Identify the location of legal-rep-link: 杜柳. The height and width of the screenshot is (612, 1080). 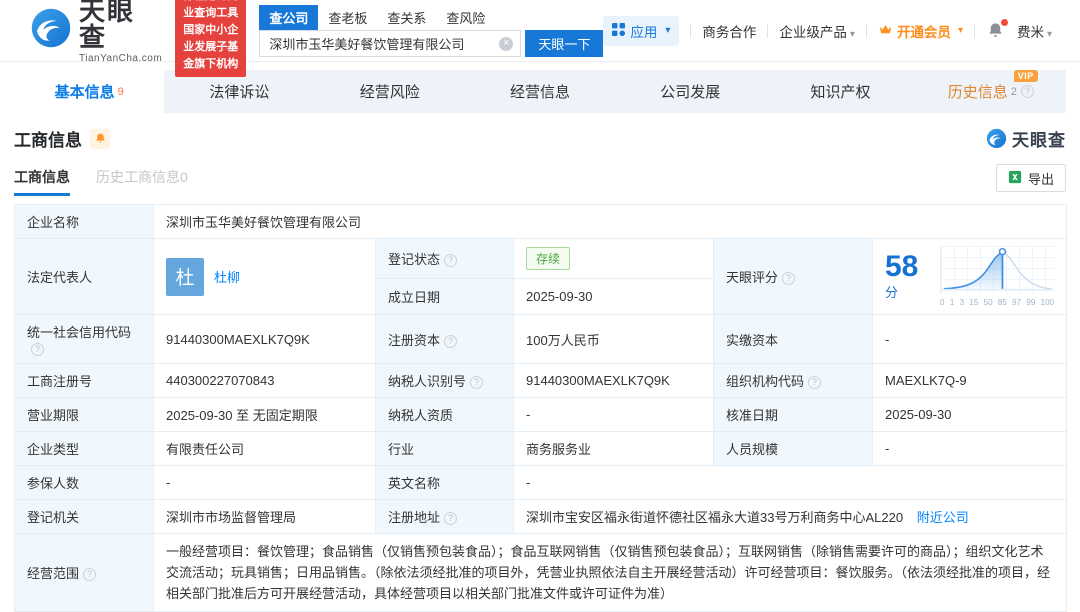
(227, 276).